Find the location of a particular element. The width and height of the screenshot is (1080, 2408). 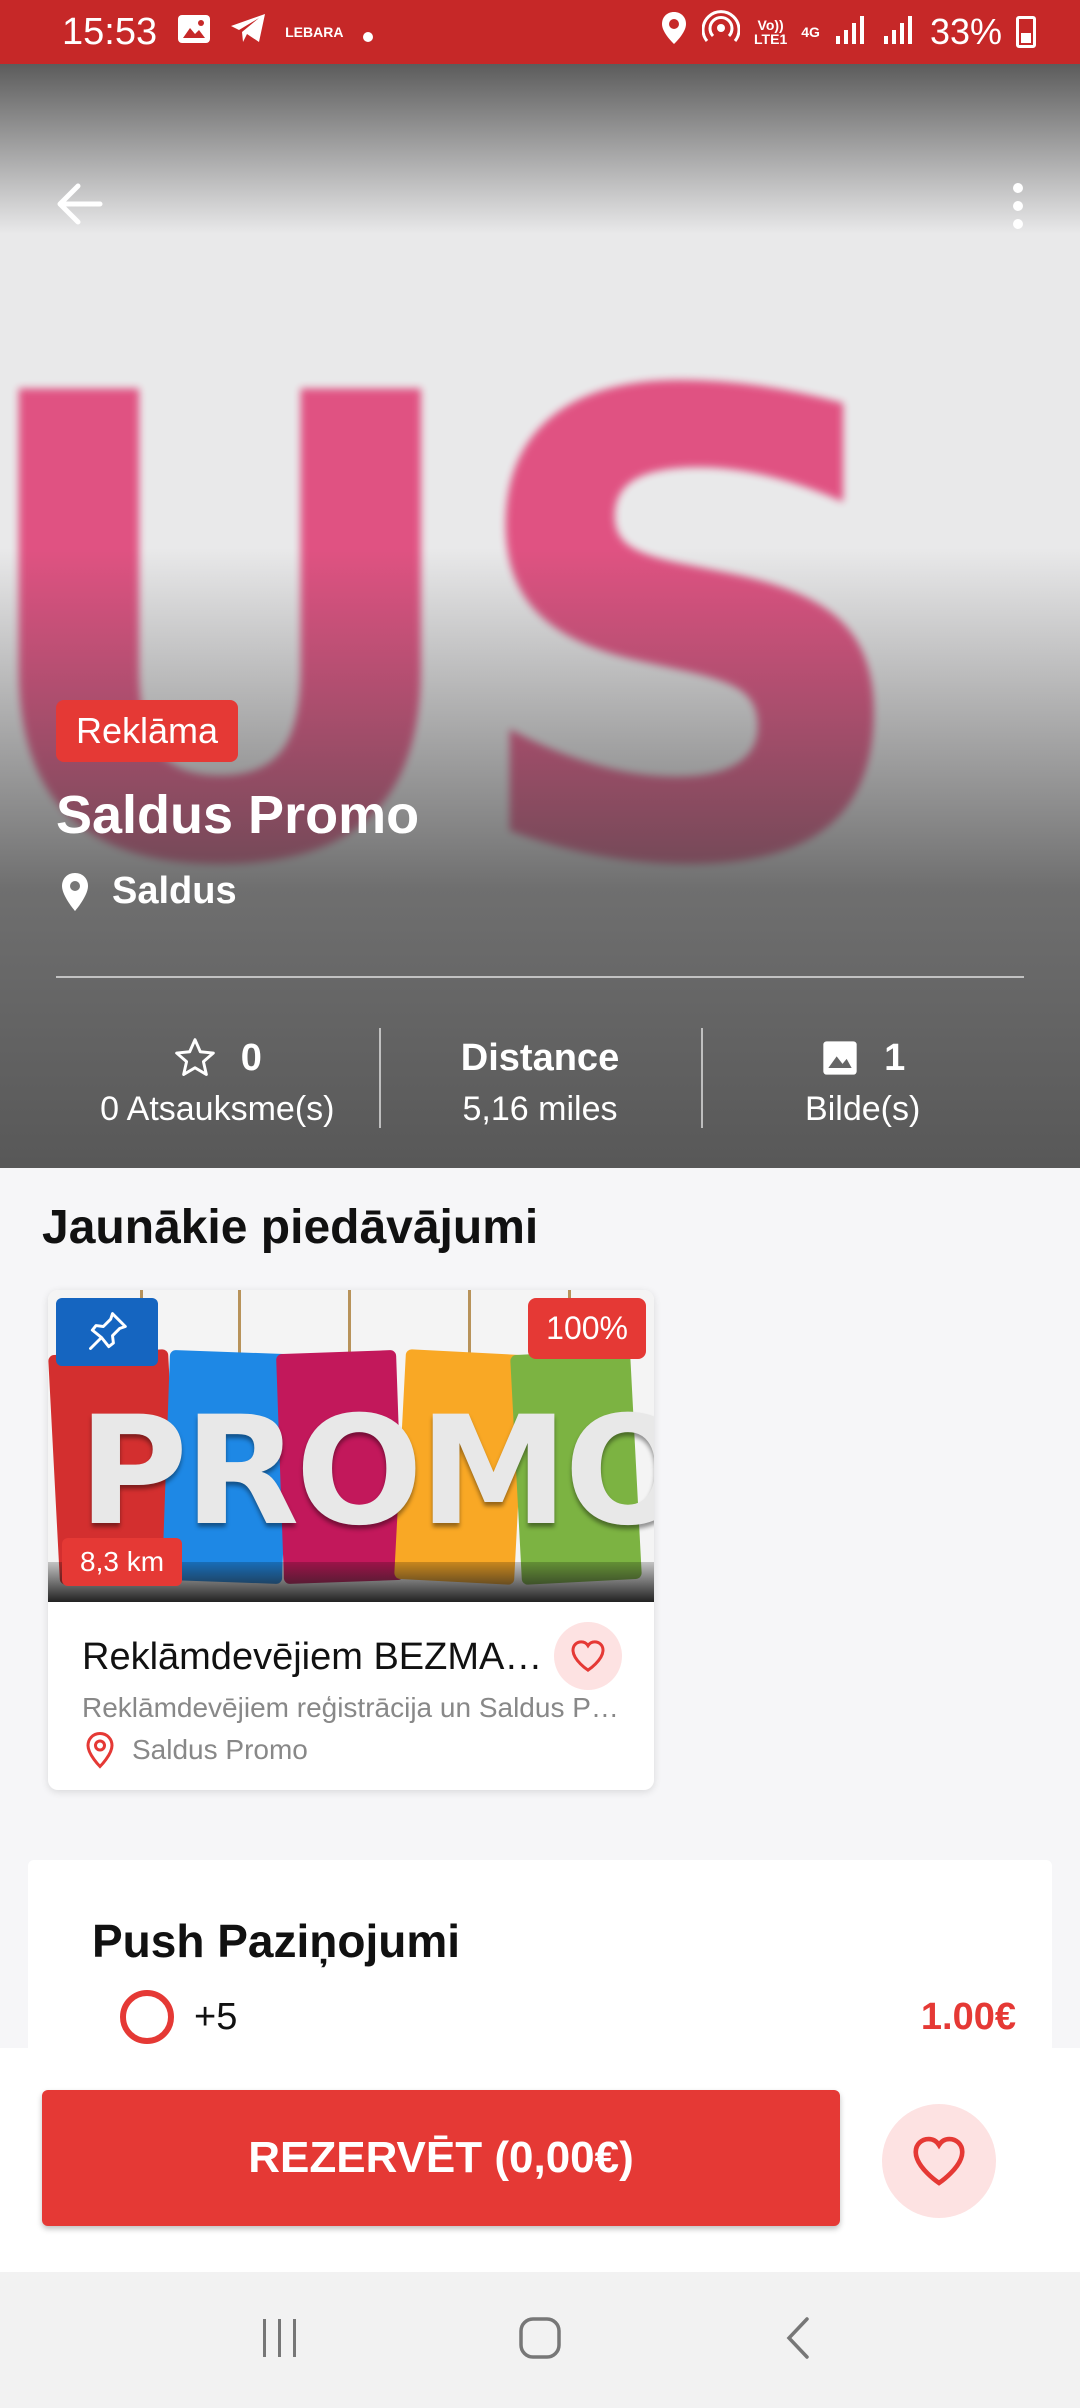

more-vert-icon is located at coordinates (1018, 206).